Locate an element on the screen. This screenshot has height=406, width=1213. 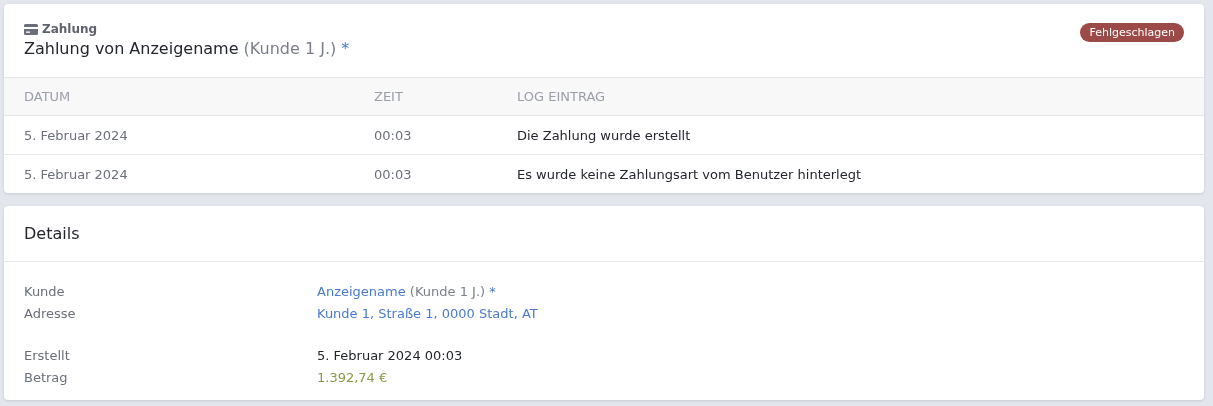
column-header: LOG EINTRAG is located at coordinates (850, 97).